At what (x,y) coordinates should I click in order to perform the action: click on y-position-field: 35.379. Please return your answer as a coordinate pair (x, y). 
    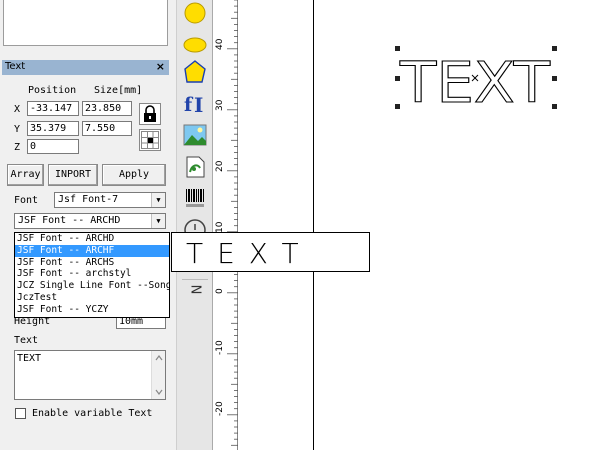
    Looking at the image, I should click on (53, 128).